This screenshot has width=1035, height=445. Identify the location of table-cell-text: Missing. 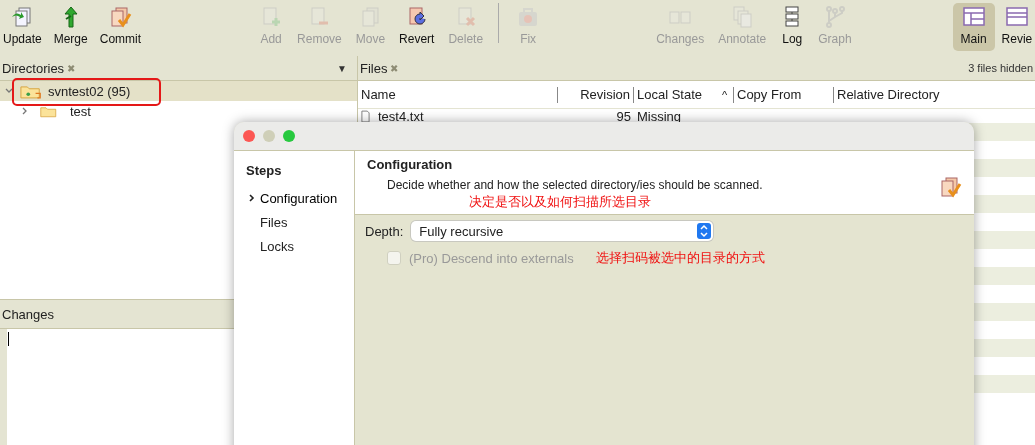
(659, 116).